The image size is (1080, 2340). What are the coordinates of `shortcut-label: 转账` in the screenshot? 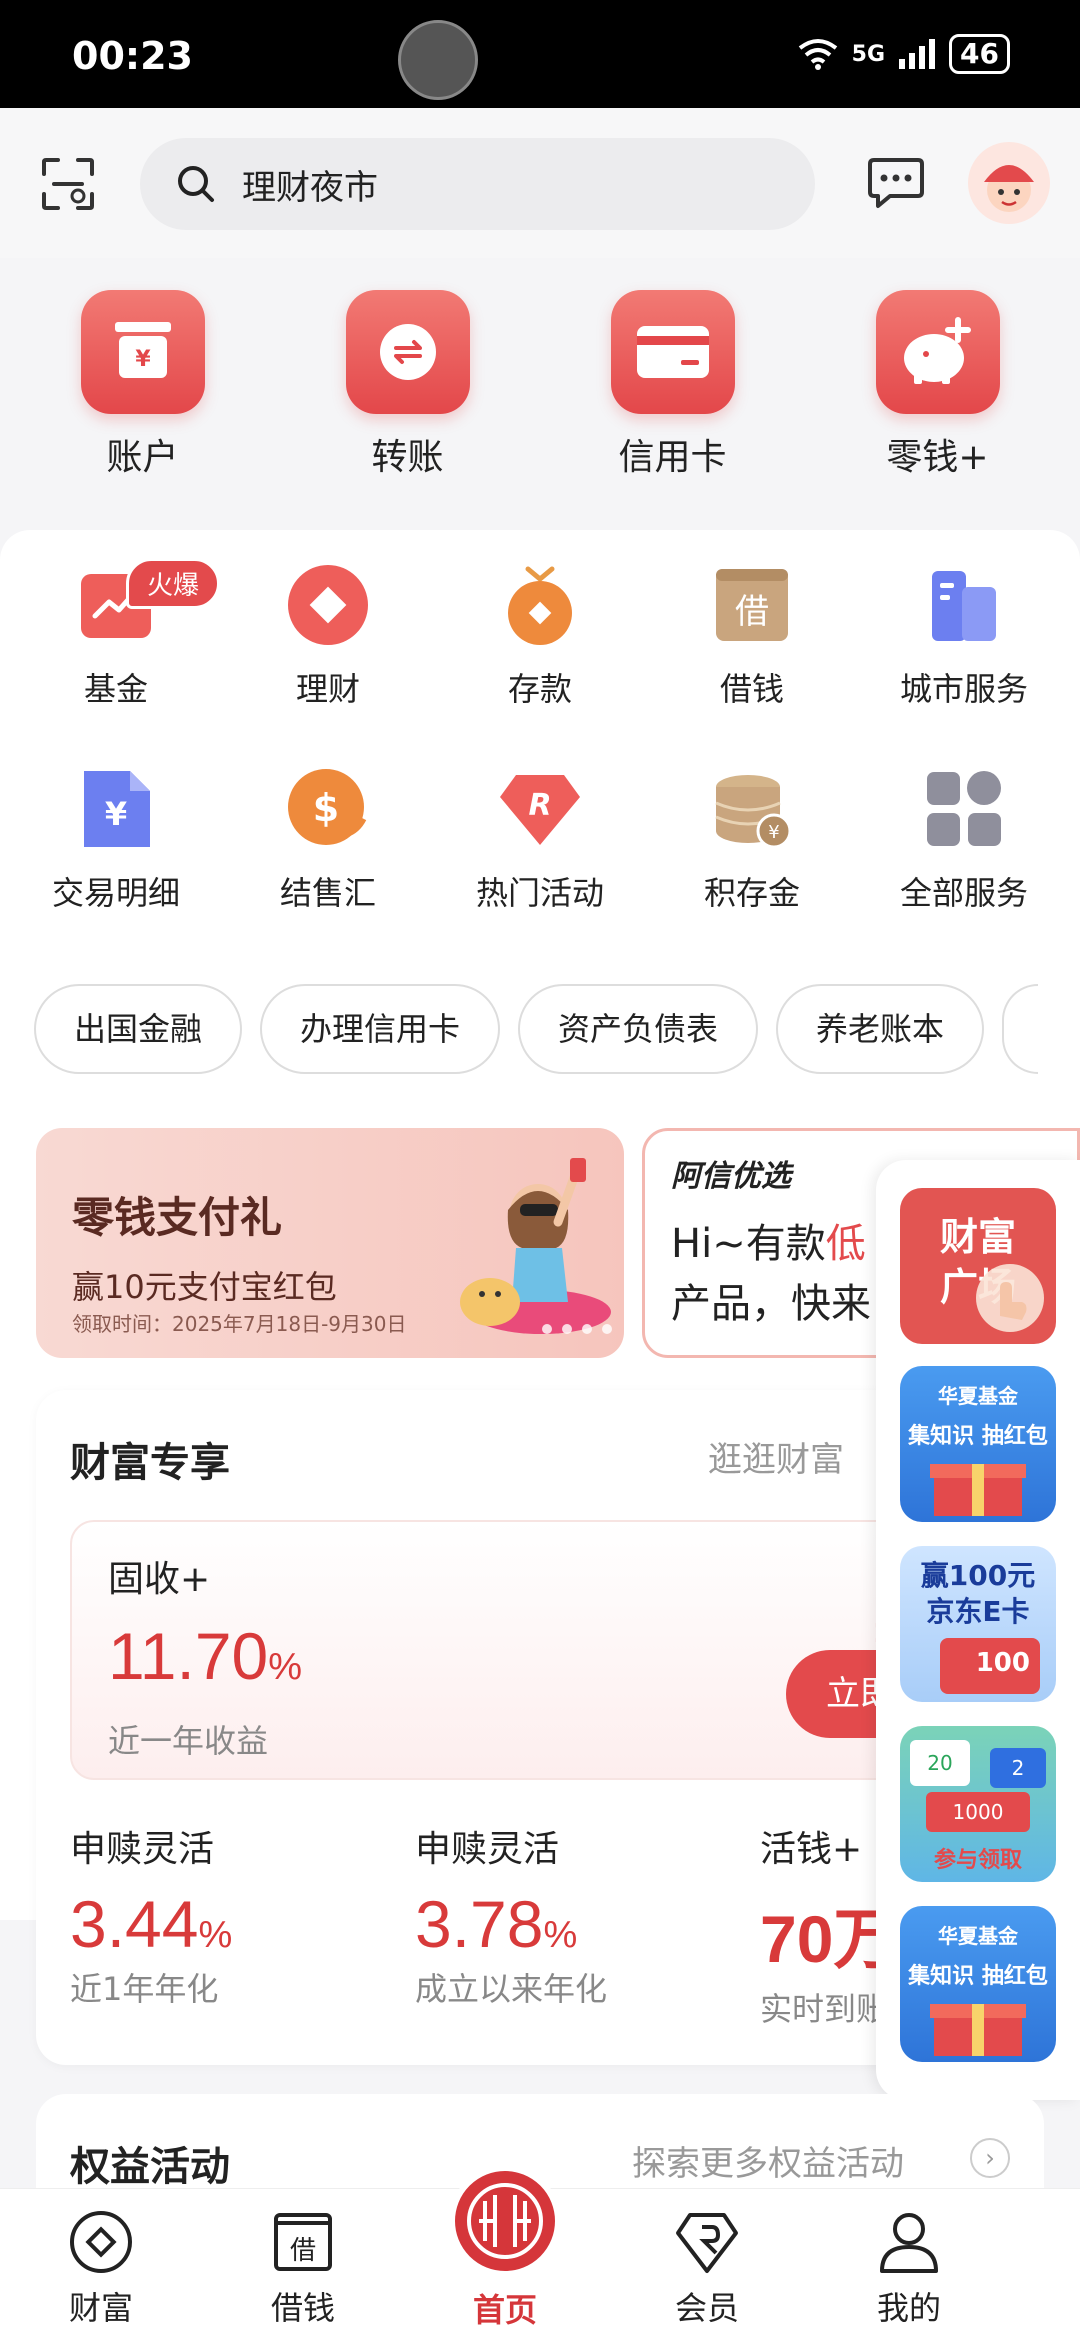 It's located at (407, 457).